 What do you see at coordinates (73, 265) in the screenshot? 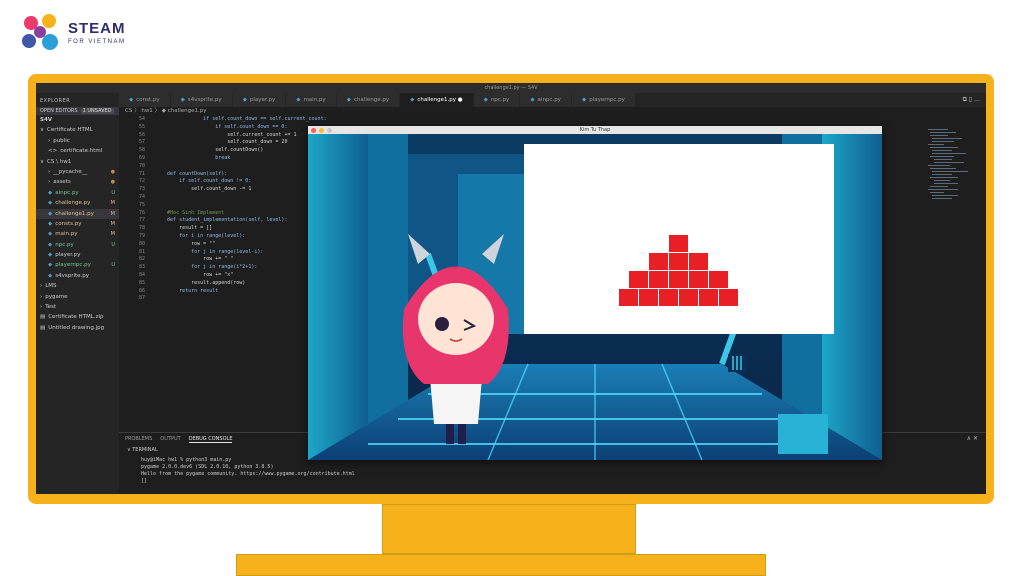
I see `sidebar-item-label: playernpc.py` at bounding box center [73, 265].